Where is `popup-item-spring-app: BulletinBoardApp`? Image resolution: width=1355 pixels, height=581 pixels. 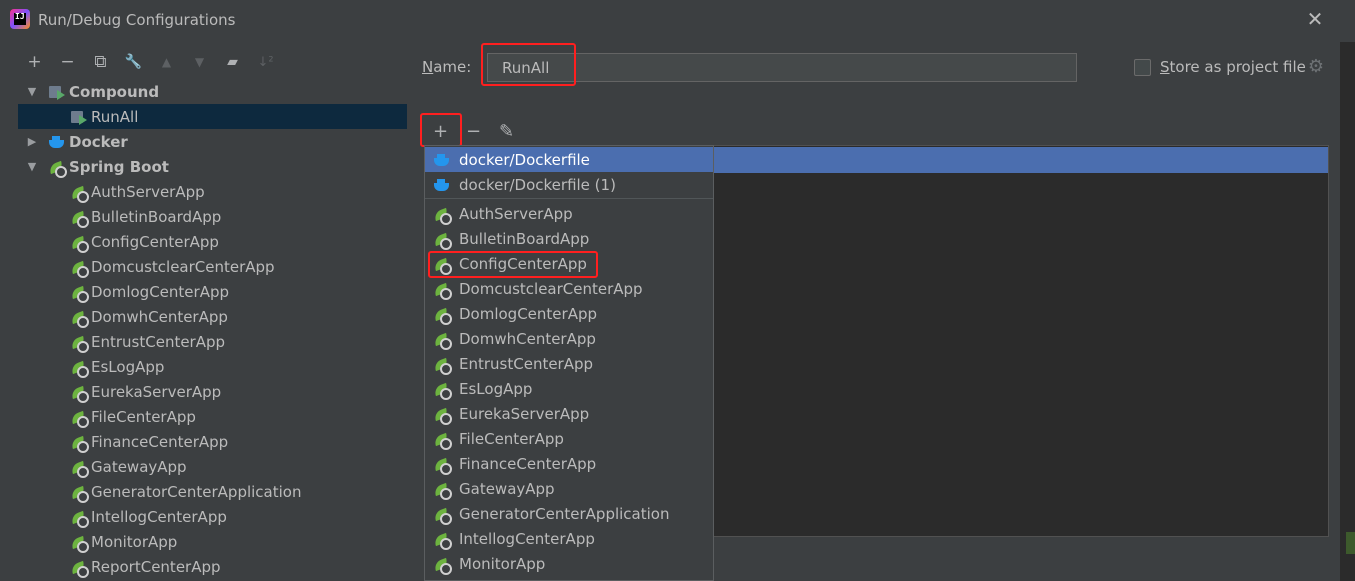 popup-item-spring-app: BulletinBoardApp is located at coordinates (569, 238).